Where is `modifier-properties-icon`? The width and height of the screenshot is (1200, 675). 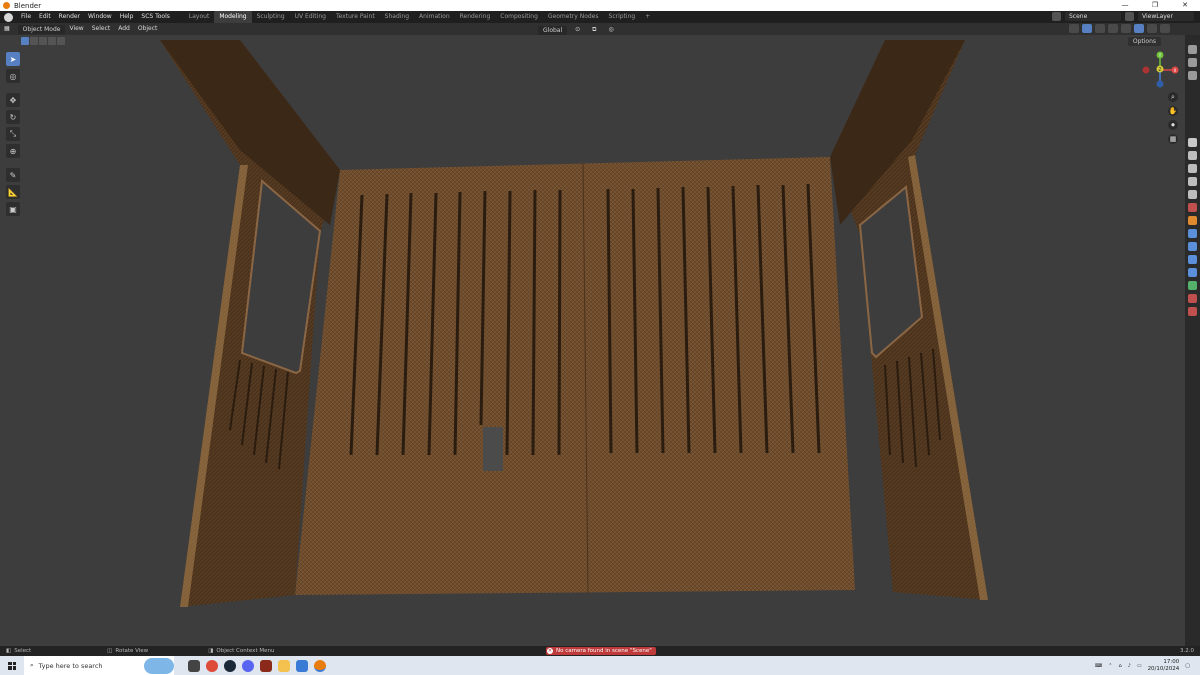
modifier-properties-icon is located at coordinates (1192, 233).